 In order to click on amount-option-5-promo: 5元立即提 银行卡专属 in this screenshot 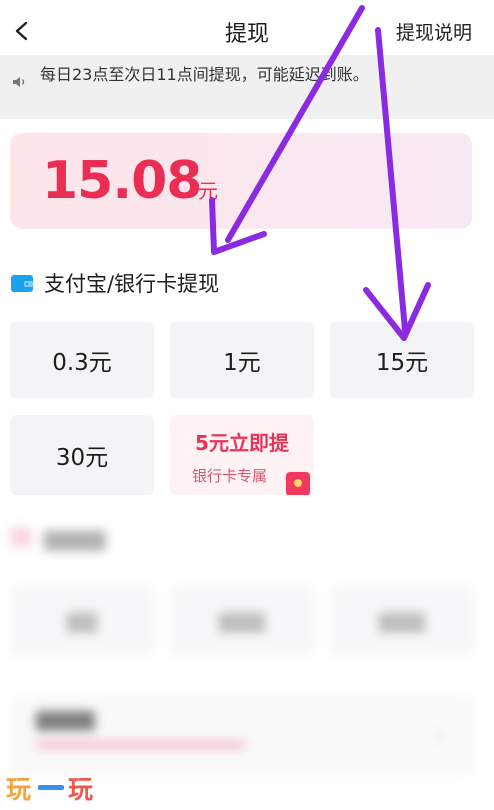, I will do `click(242, 455)`.